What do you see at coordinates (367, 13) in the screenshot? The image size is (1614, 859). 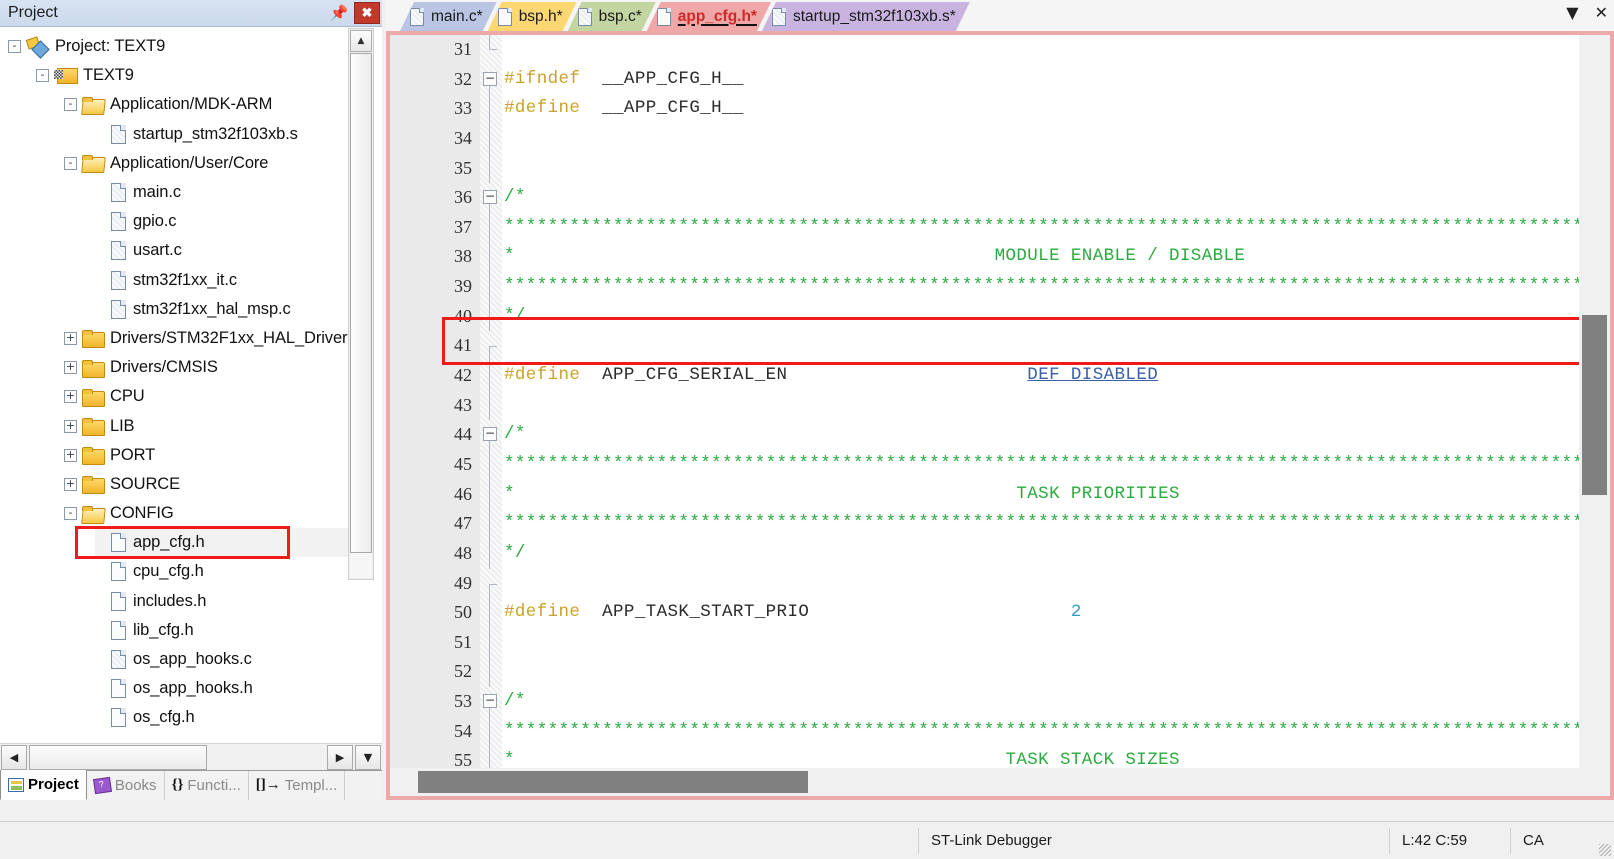 I see `close-icon: ✖` at bounding box center [367, 13].